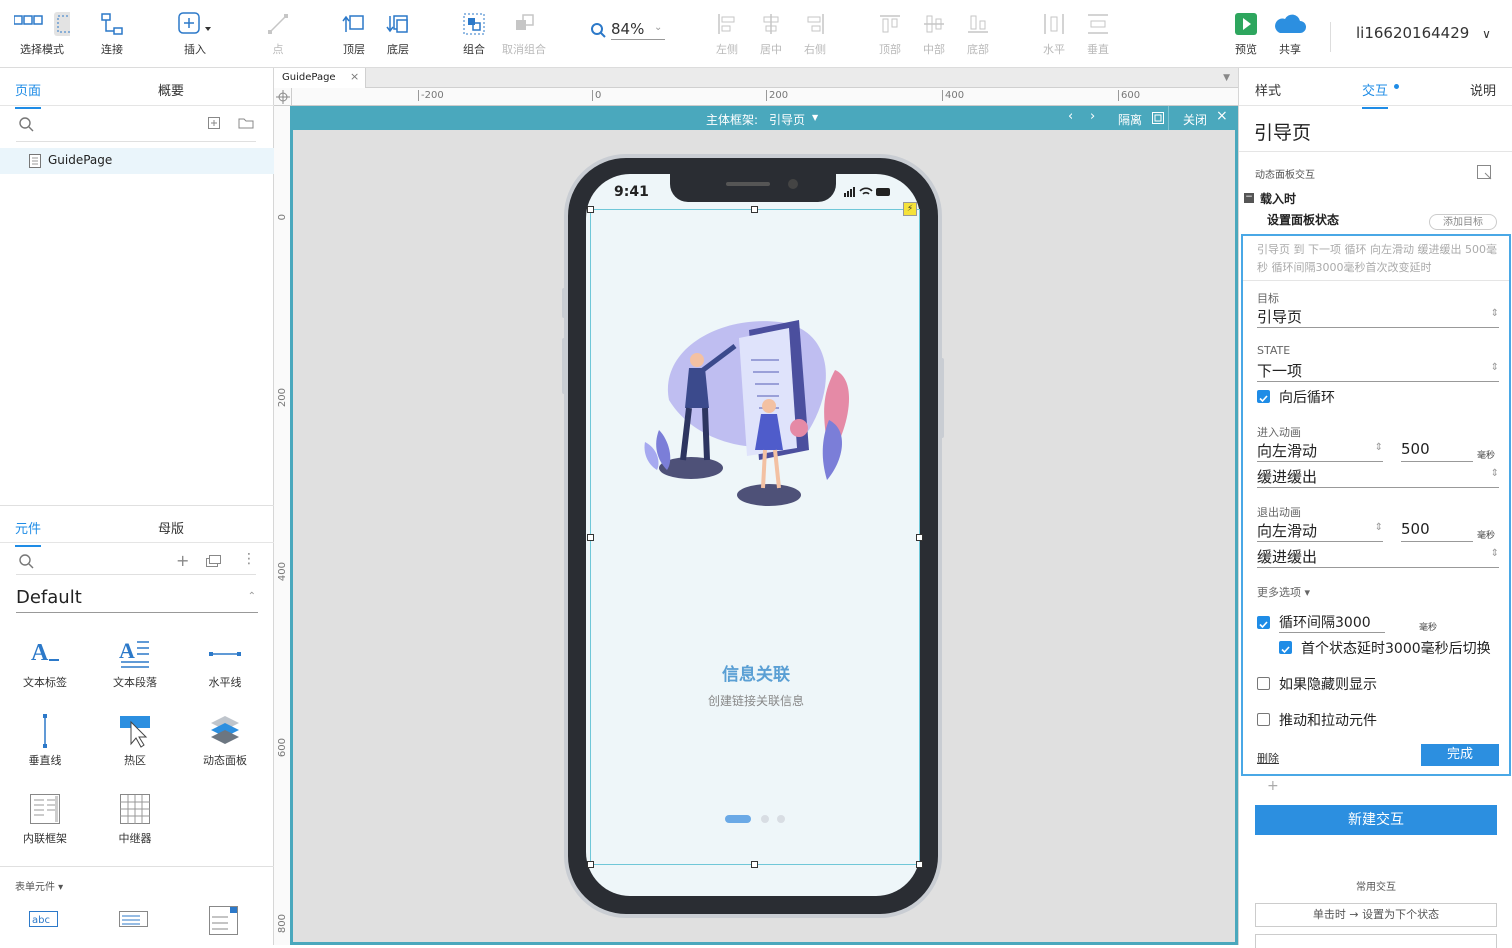 The height and width of the screenshot is (948, 1512). What do you see at coordinates (137, 600) in the screenshot?
I see `library-select: Default ⌃` at bounding box center [137, 600].